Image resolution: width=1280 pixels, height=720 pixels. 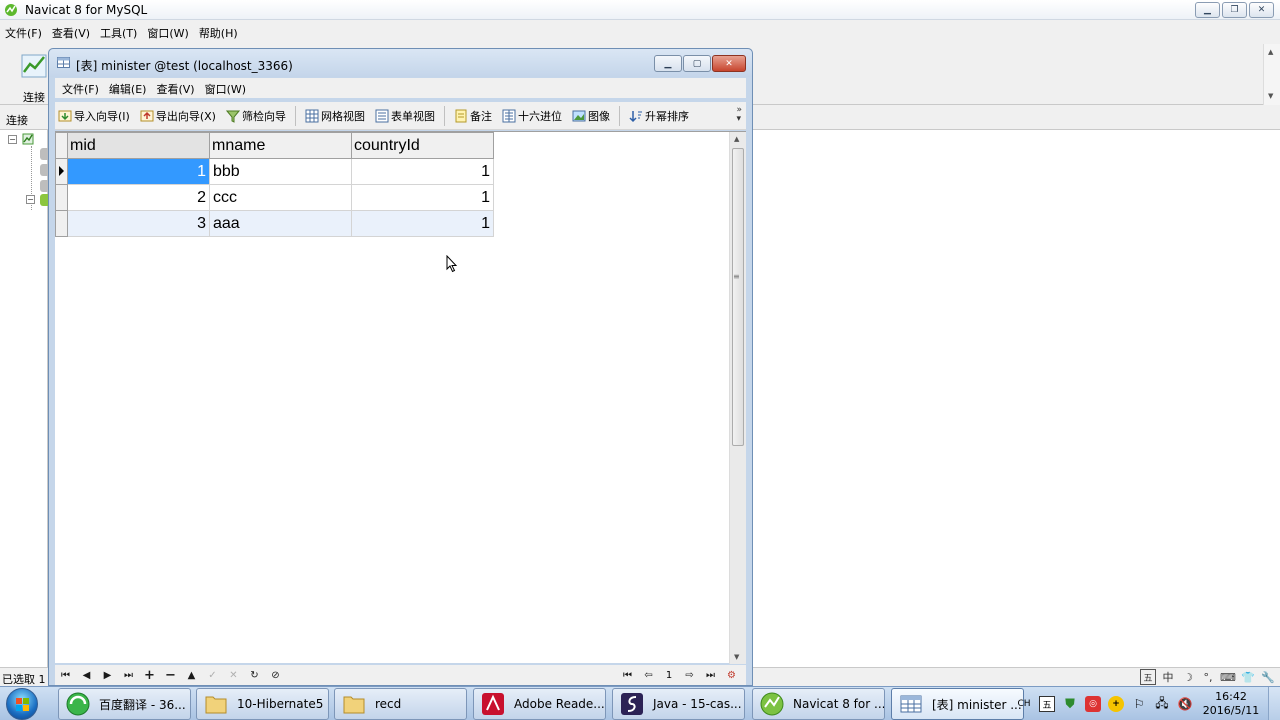 What do you see at coordinates (280, 145) in the screenshot?
I see `column-header-mname: mname` at bounding box center [280, 145].